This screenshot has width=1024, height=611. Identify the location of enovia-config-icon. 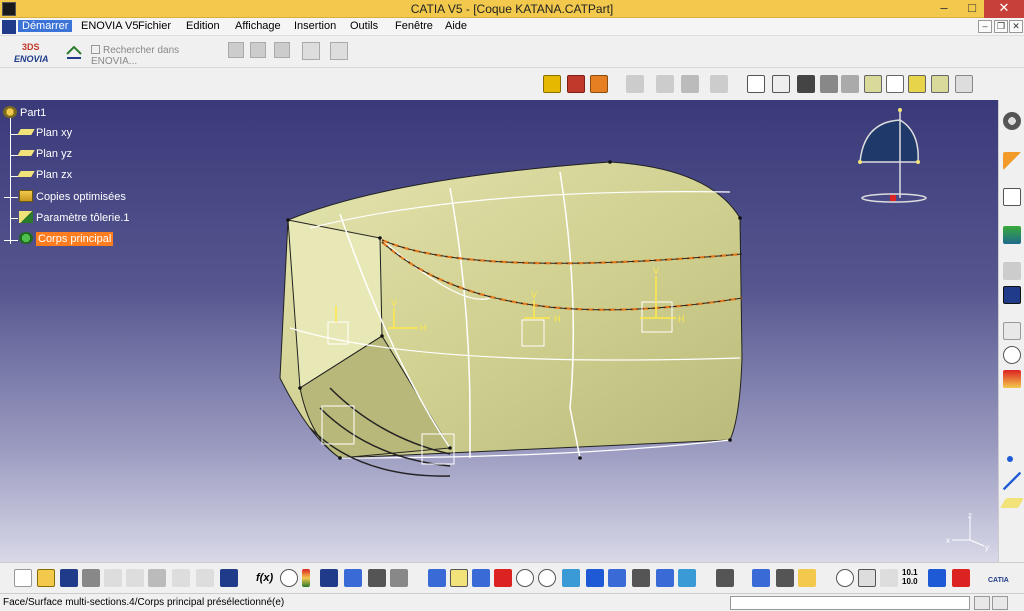
(339, 51).